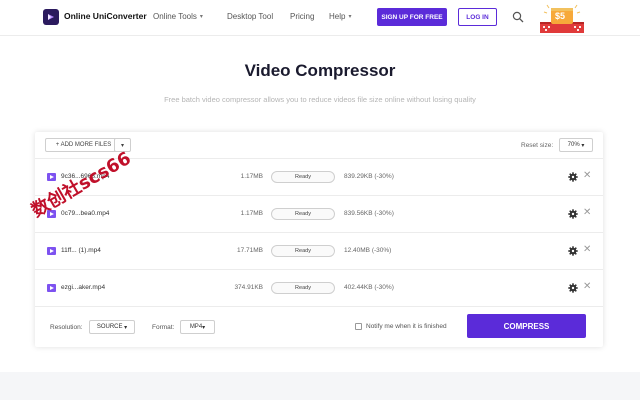 The image size is (640, 400). What do you see at coordinates (369, 213) in the screenshot?
I see `compressed-size: 839.56KB (-30%)` at bounding box center [369, 213].